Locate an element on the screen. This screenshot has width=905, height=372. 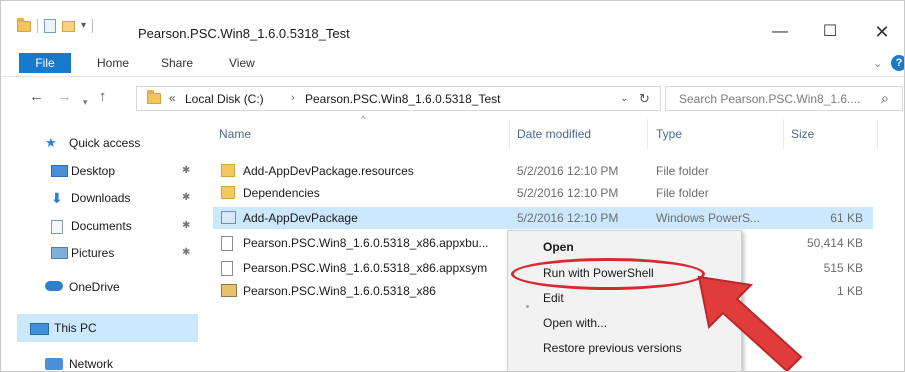
quick-access-toolbar: ▾ is located at coordinates (55, 25).